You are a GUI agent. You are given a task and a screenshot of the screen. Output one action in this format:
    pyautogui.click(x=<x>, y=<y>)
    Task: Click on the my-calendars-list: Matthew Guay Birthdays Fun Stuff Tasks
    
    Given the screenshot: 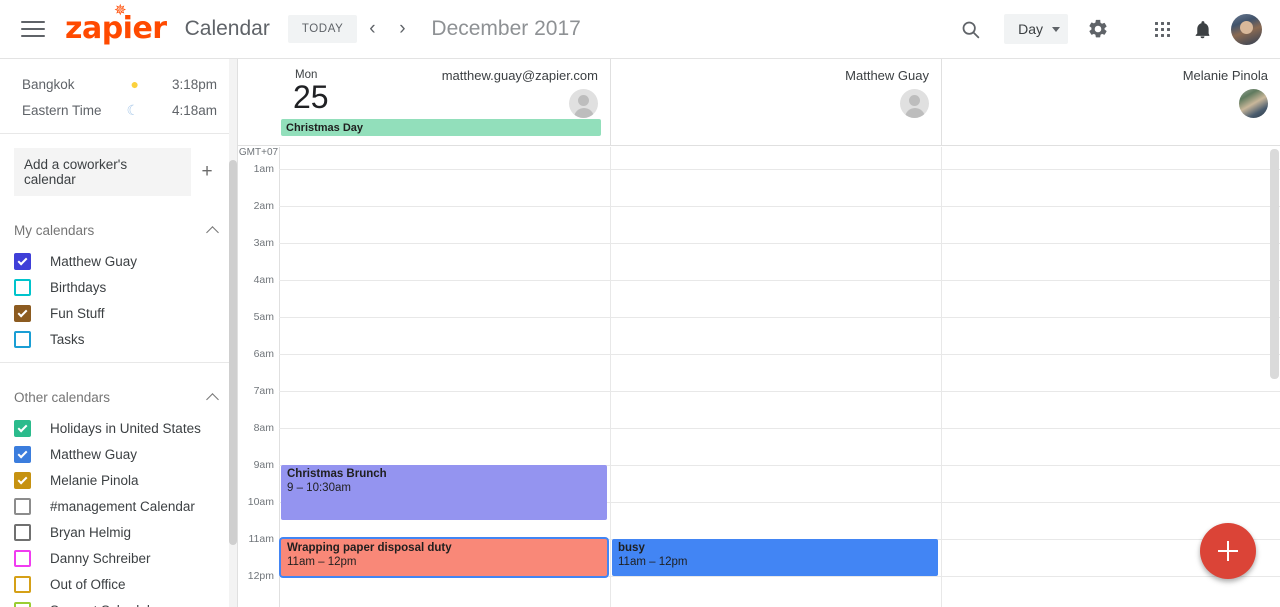 What is the action you would take?
    pyautogui.click(x=118, y=300)
    